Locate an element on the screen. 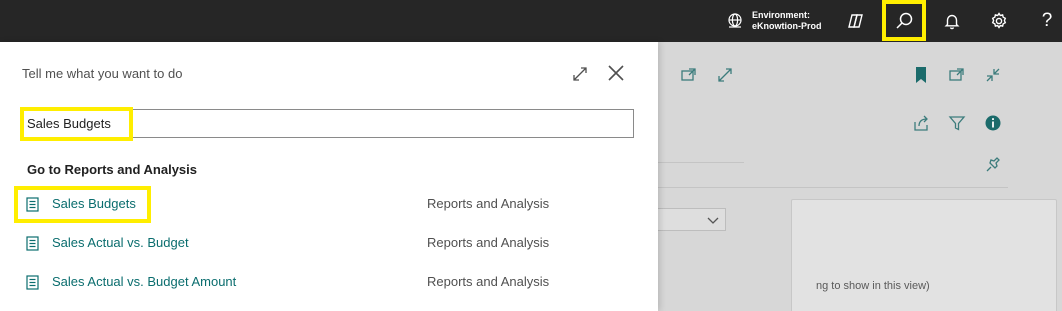 The height and width of the screenshot is (311, 1062). share-icon is located at coordinates (921, 125).